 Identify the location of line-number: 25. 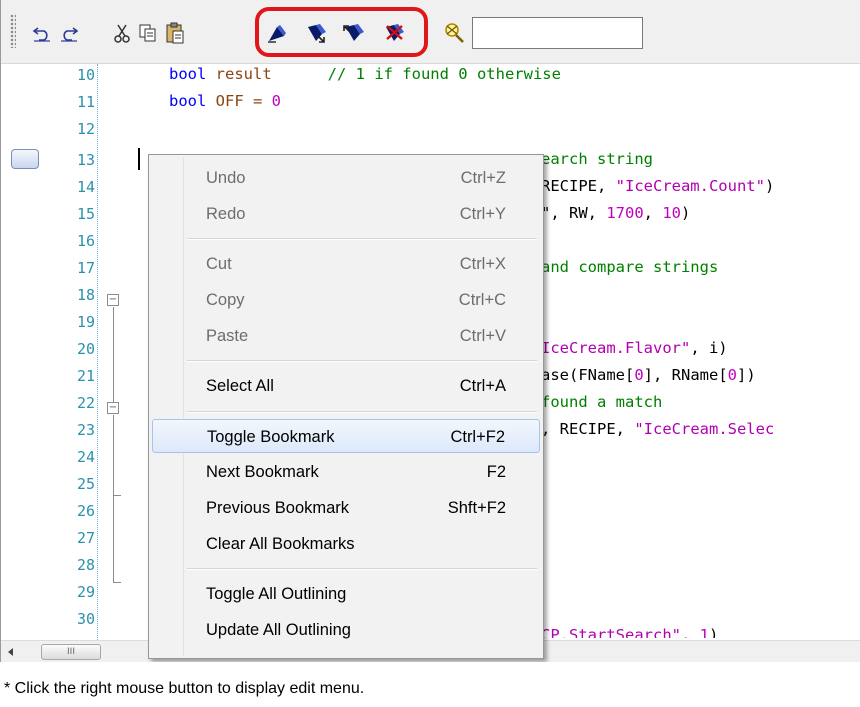
(85, 484).